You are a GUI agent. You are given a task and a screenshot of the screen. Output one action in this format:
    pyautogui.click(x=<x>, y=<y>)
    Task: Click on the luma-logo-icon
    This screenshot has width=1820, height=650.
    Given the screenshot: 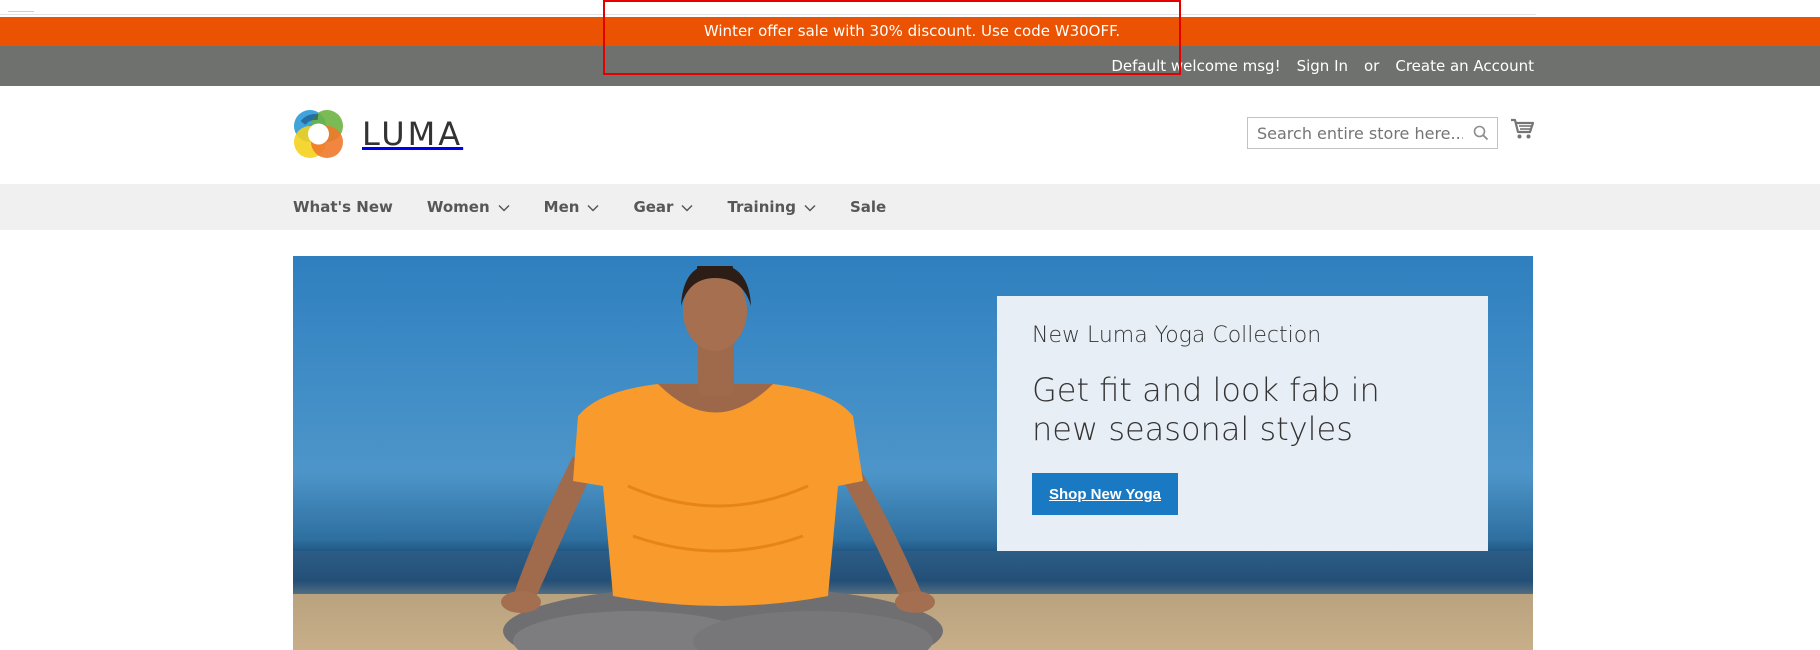 What is the action you would take?
    pyautogui.click(x=318, y=134)
    